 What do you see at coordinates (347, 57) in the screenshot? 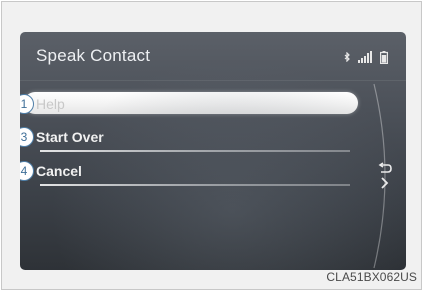
I see `bluetooth-icon` at bounding box center [347, 57].